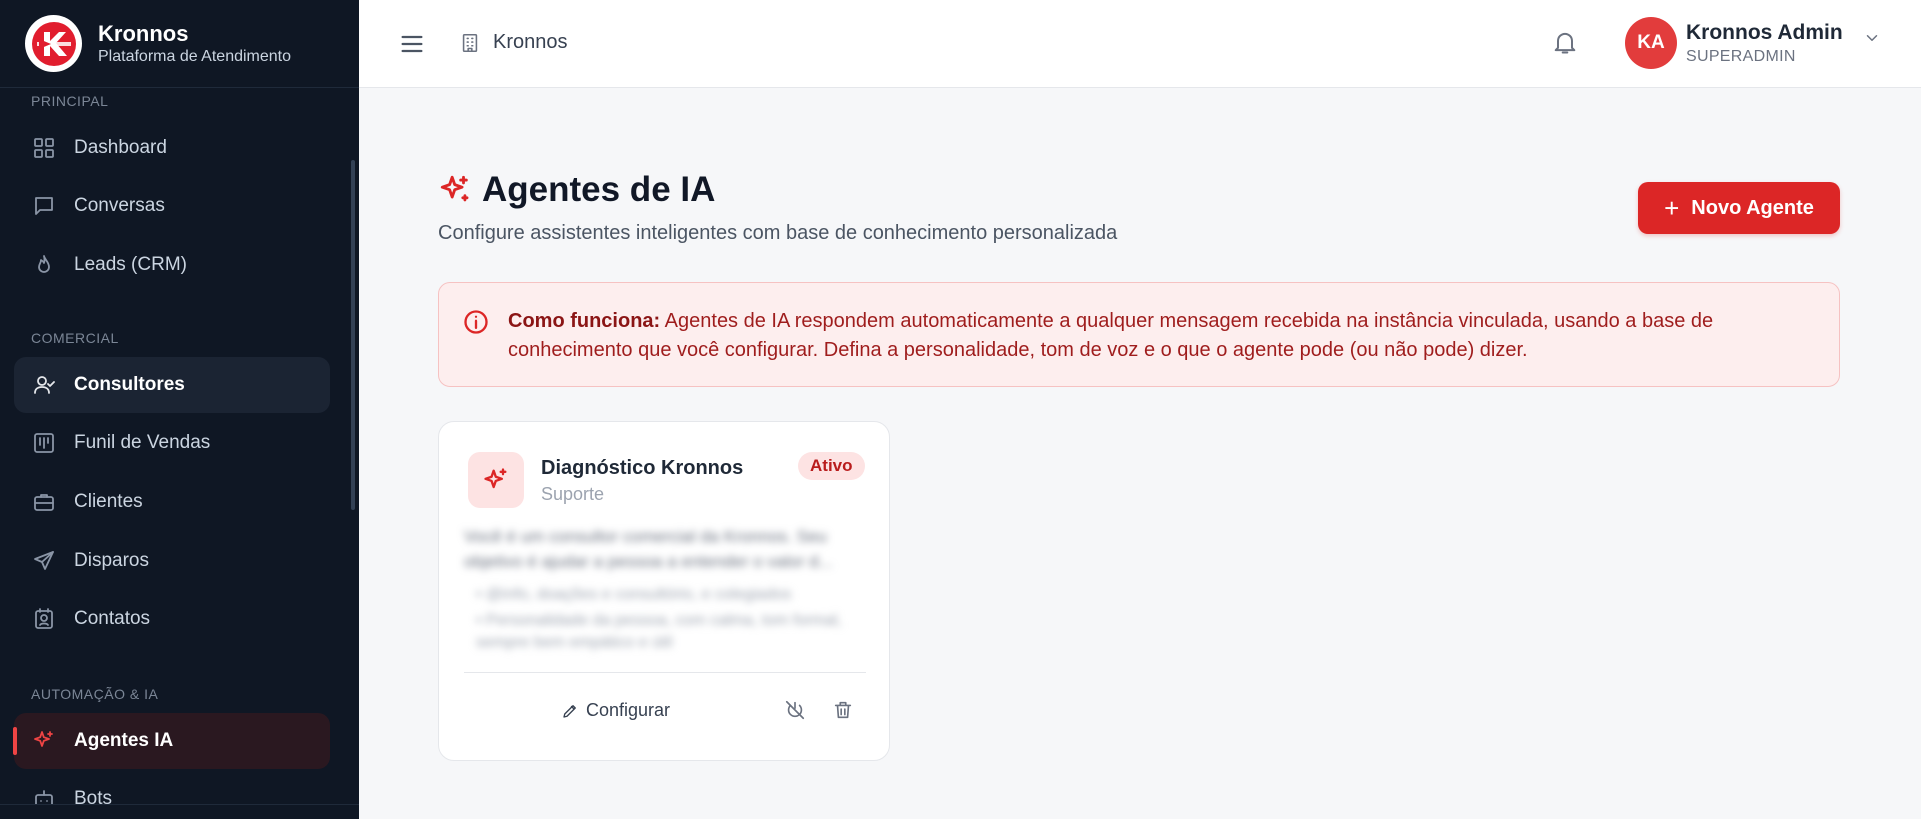  Describe the element at coordinates (642, 468) in the screenshot. I see `agent-name: Diagnóstico Kronnos` at that location.